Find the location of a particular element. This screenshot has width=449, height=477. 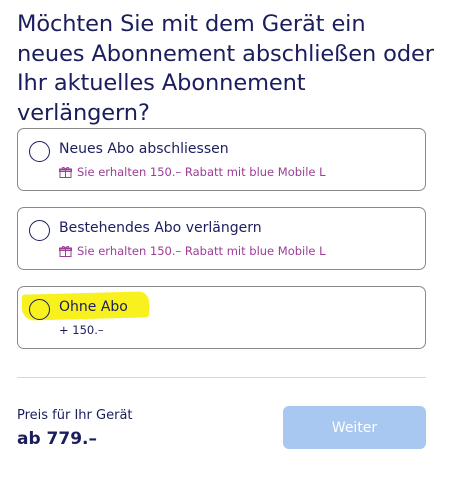

option-price-surcharge: + 150.– is located at coordinates (81, 330).